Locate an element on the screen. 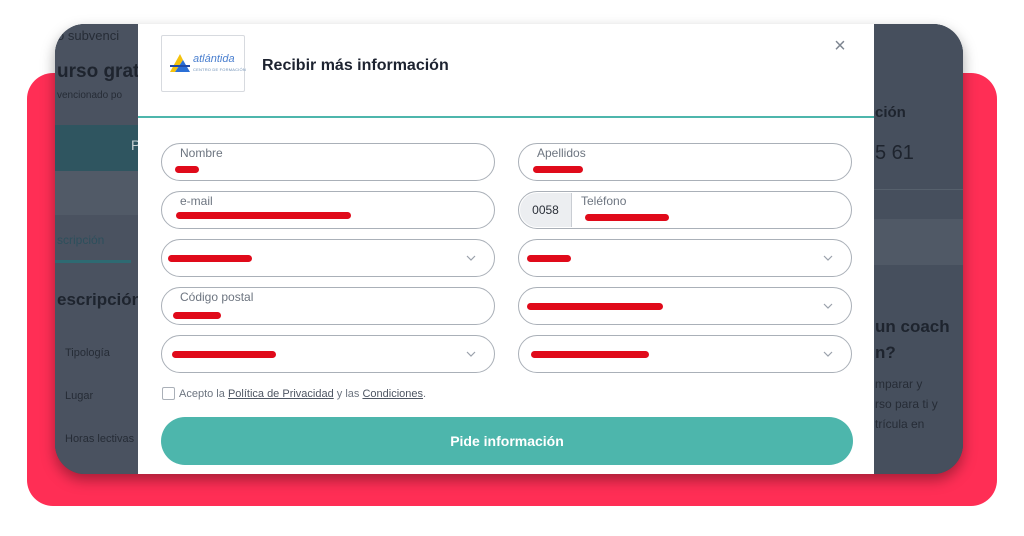 This screenshot has width=1024, height=536. apellidos-label: Apellidos is located at coordinates (561, 153).